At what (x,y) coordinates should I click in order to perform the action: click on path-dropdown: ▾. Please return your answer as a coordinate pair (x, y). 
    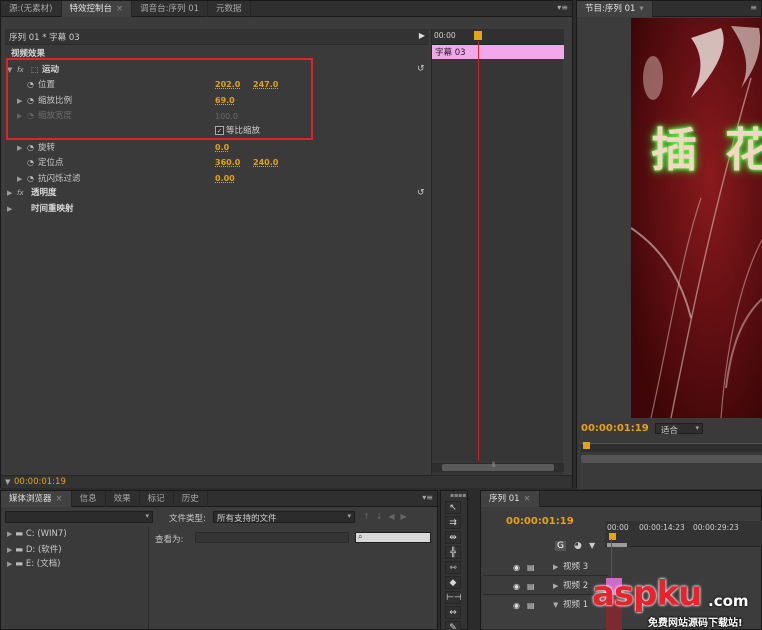
    Looking at the image, I should click on (79, 517).